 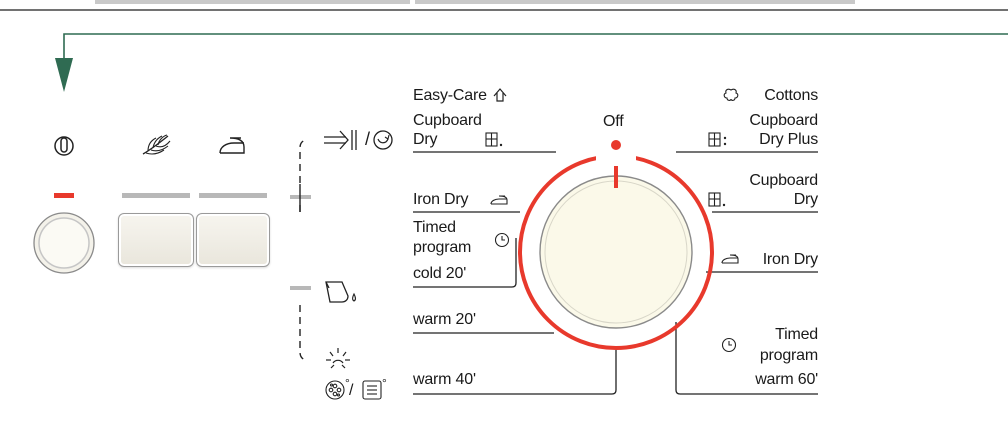 I want to click on wool-button, so click(x=156, y=240).